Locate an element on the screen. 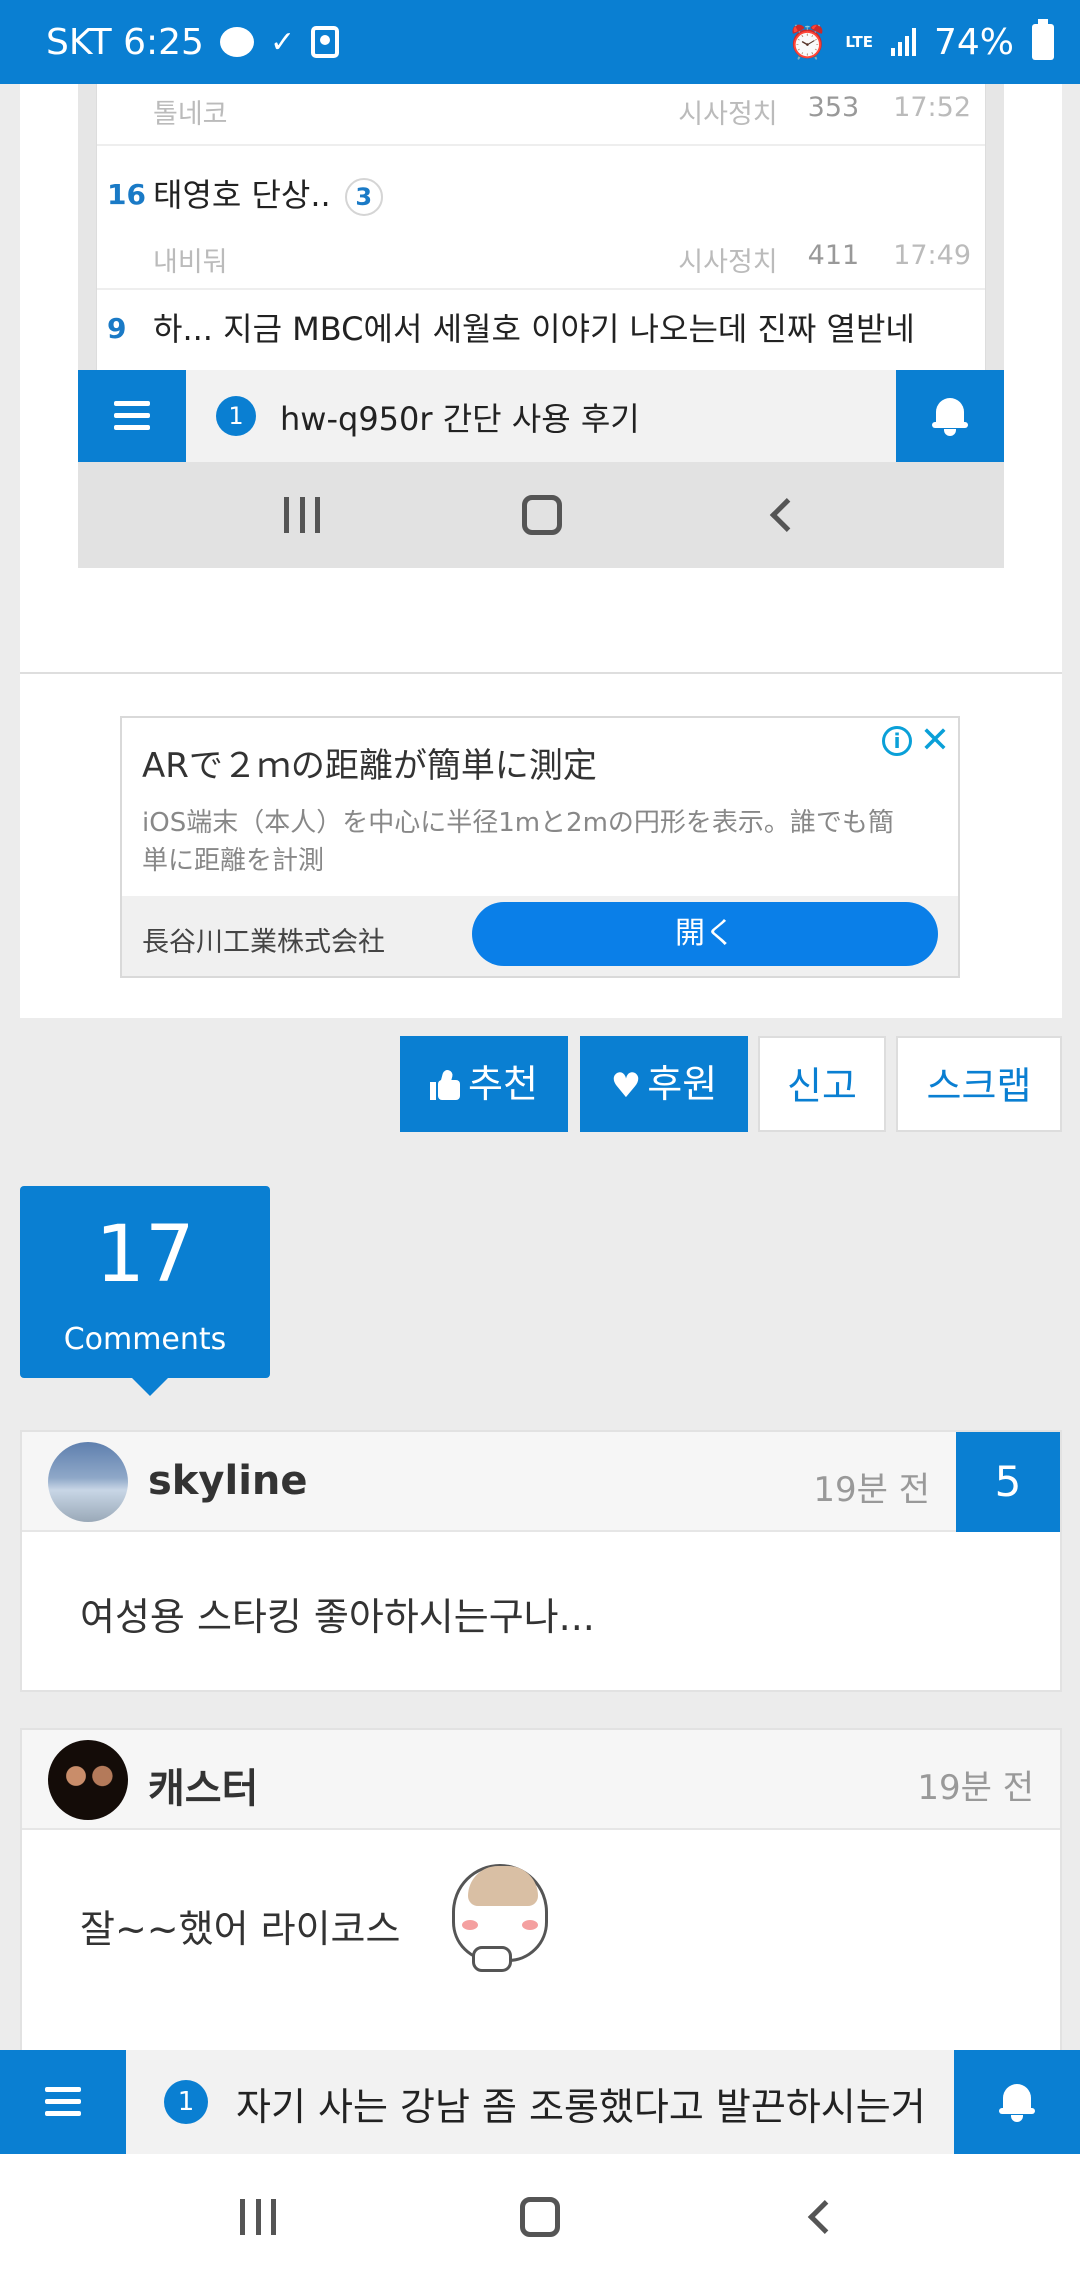  ad-open-button: 開く is located at coordinates (705, 934).